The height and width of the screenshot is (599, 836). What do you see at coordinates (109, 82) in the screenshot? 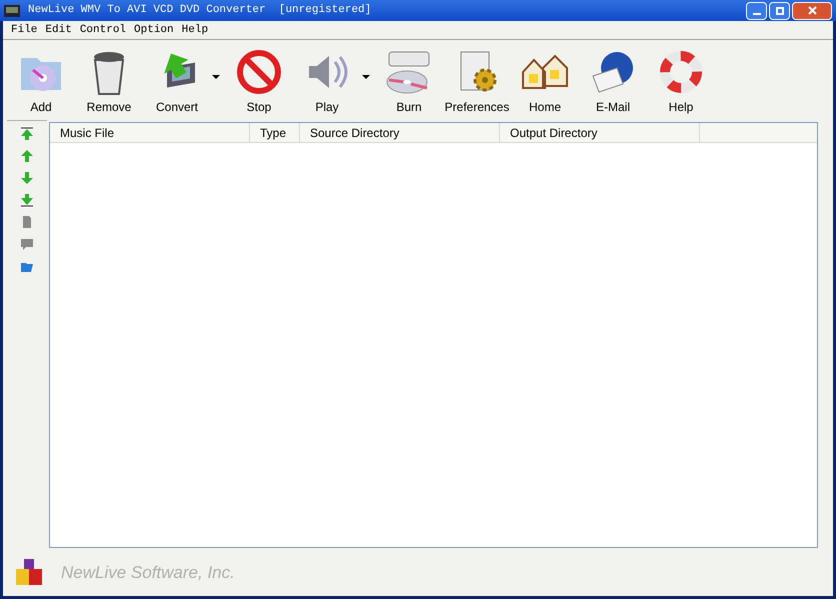
I see `toolbar-button: Remove` at bounding box center [109, 82].